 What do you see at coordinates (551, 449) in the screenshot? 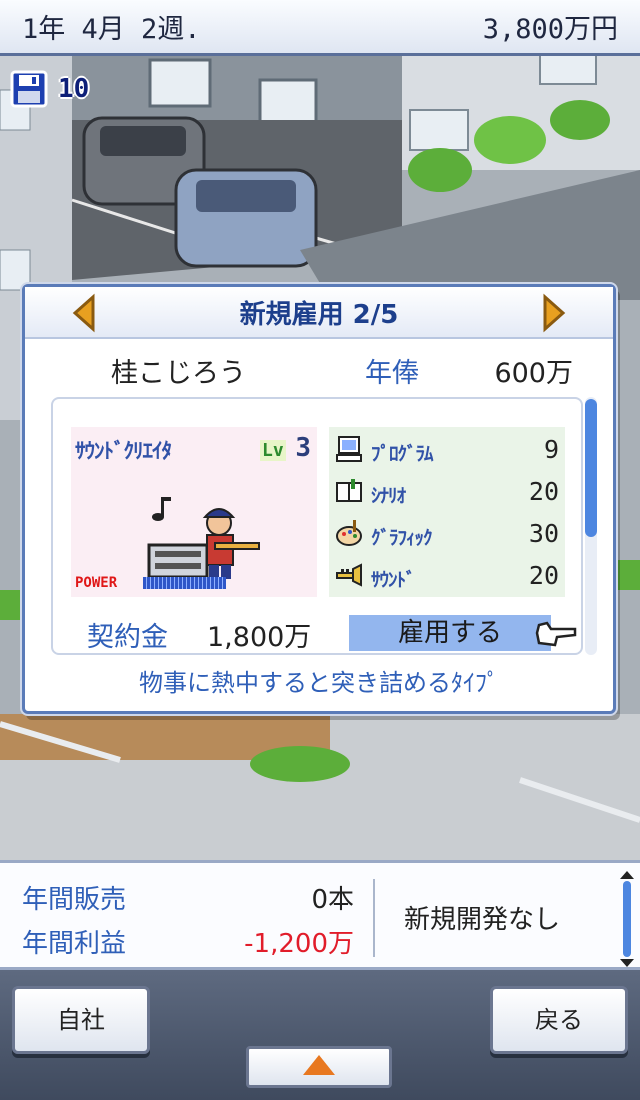
I see `stat-value: 9` at bounding box center [551, 449].